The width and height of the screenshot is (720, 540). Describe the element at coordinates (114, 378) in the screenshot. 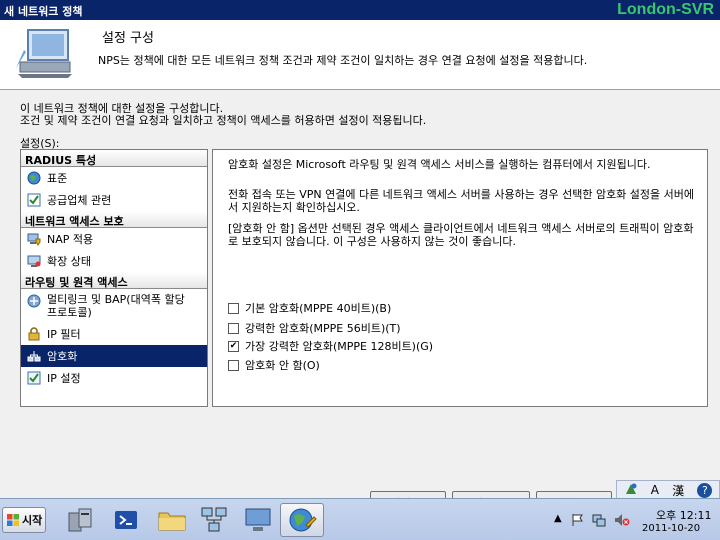

I see `tree-item-ip-settings: IP 설정` at that location.